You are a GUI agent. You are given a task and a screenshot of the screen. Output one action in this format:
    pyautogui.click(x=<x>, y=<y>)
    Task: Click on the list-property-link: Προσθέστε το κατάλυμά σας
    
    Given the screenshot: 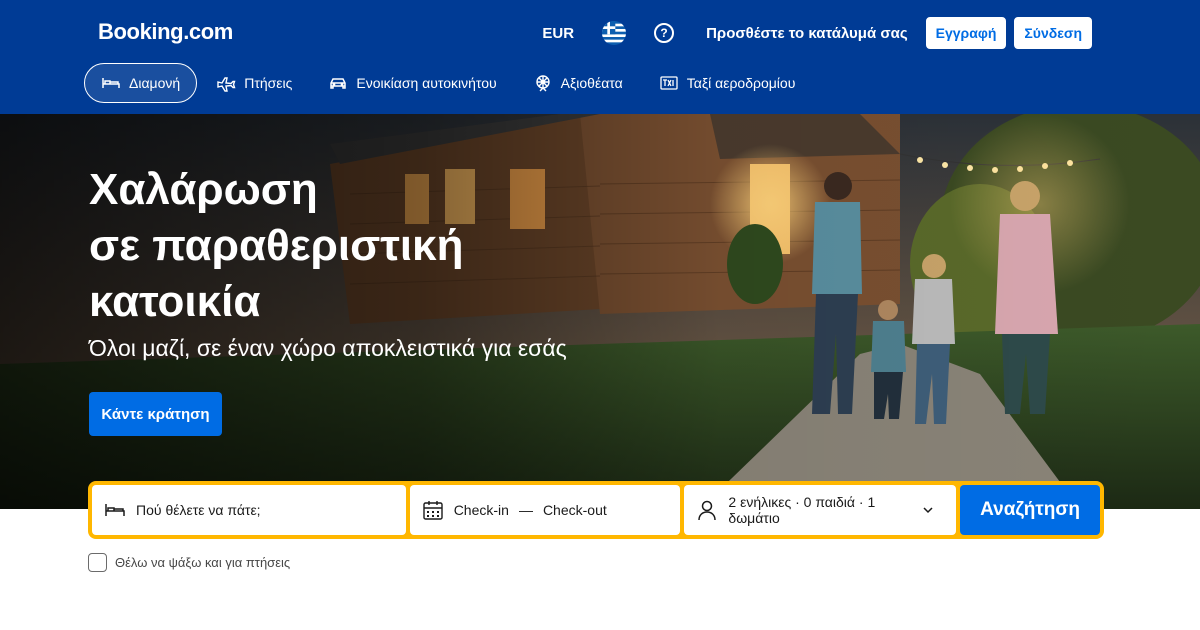 What is the action you would take?
    pyautogui.click(x=807, y=33)
    